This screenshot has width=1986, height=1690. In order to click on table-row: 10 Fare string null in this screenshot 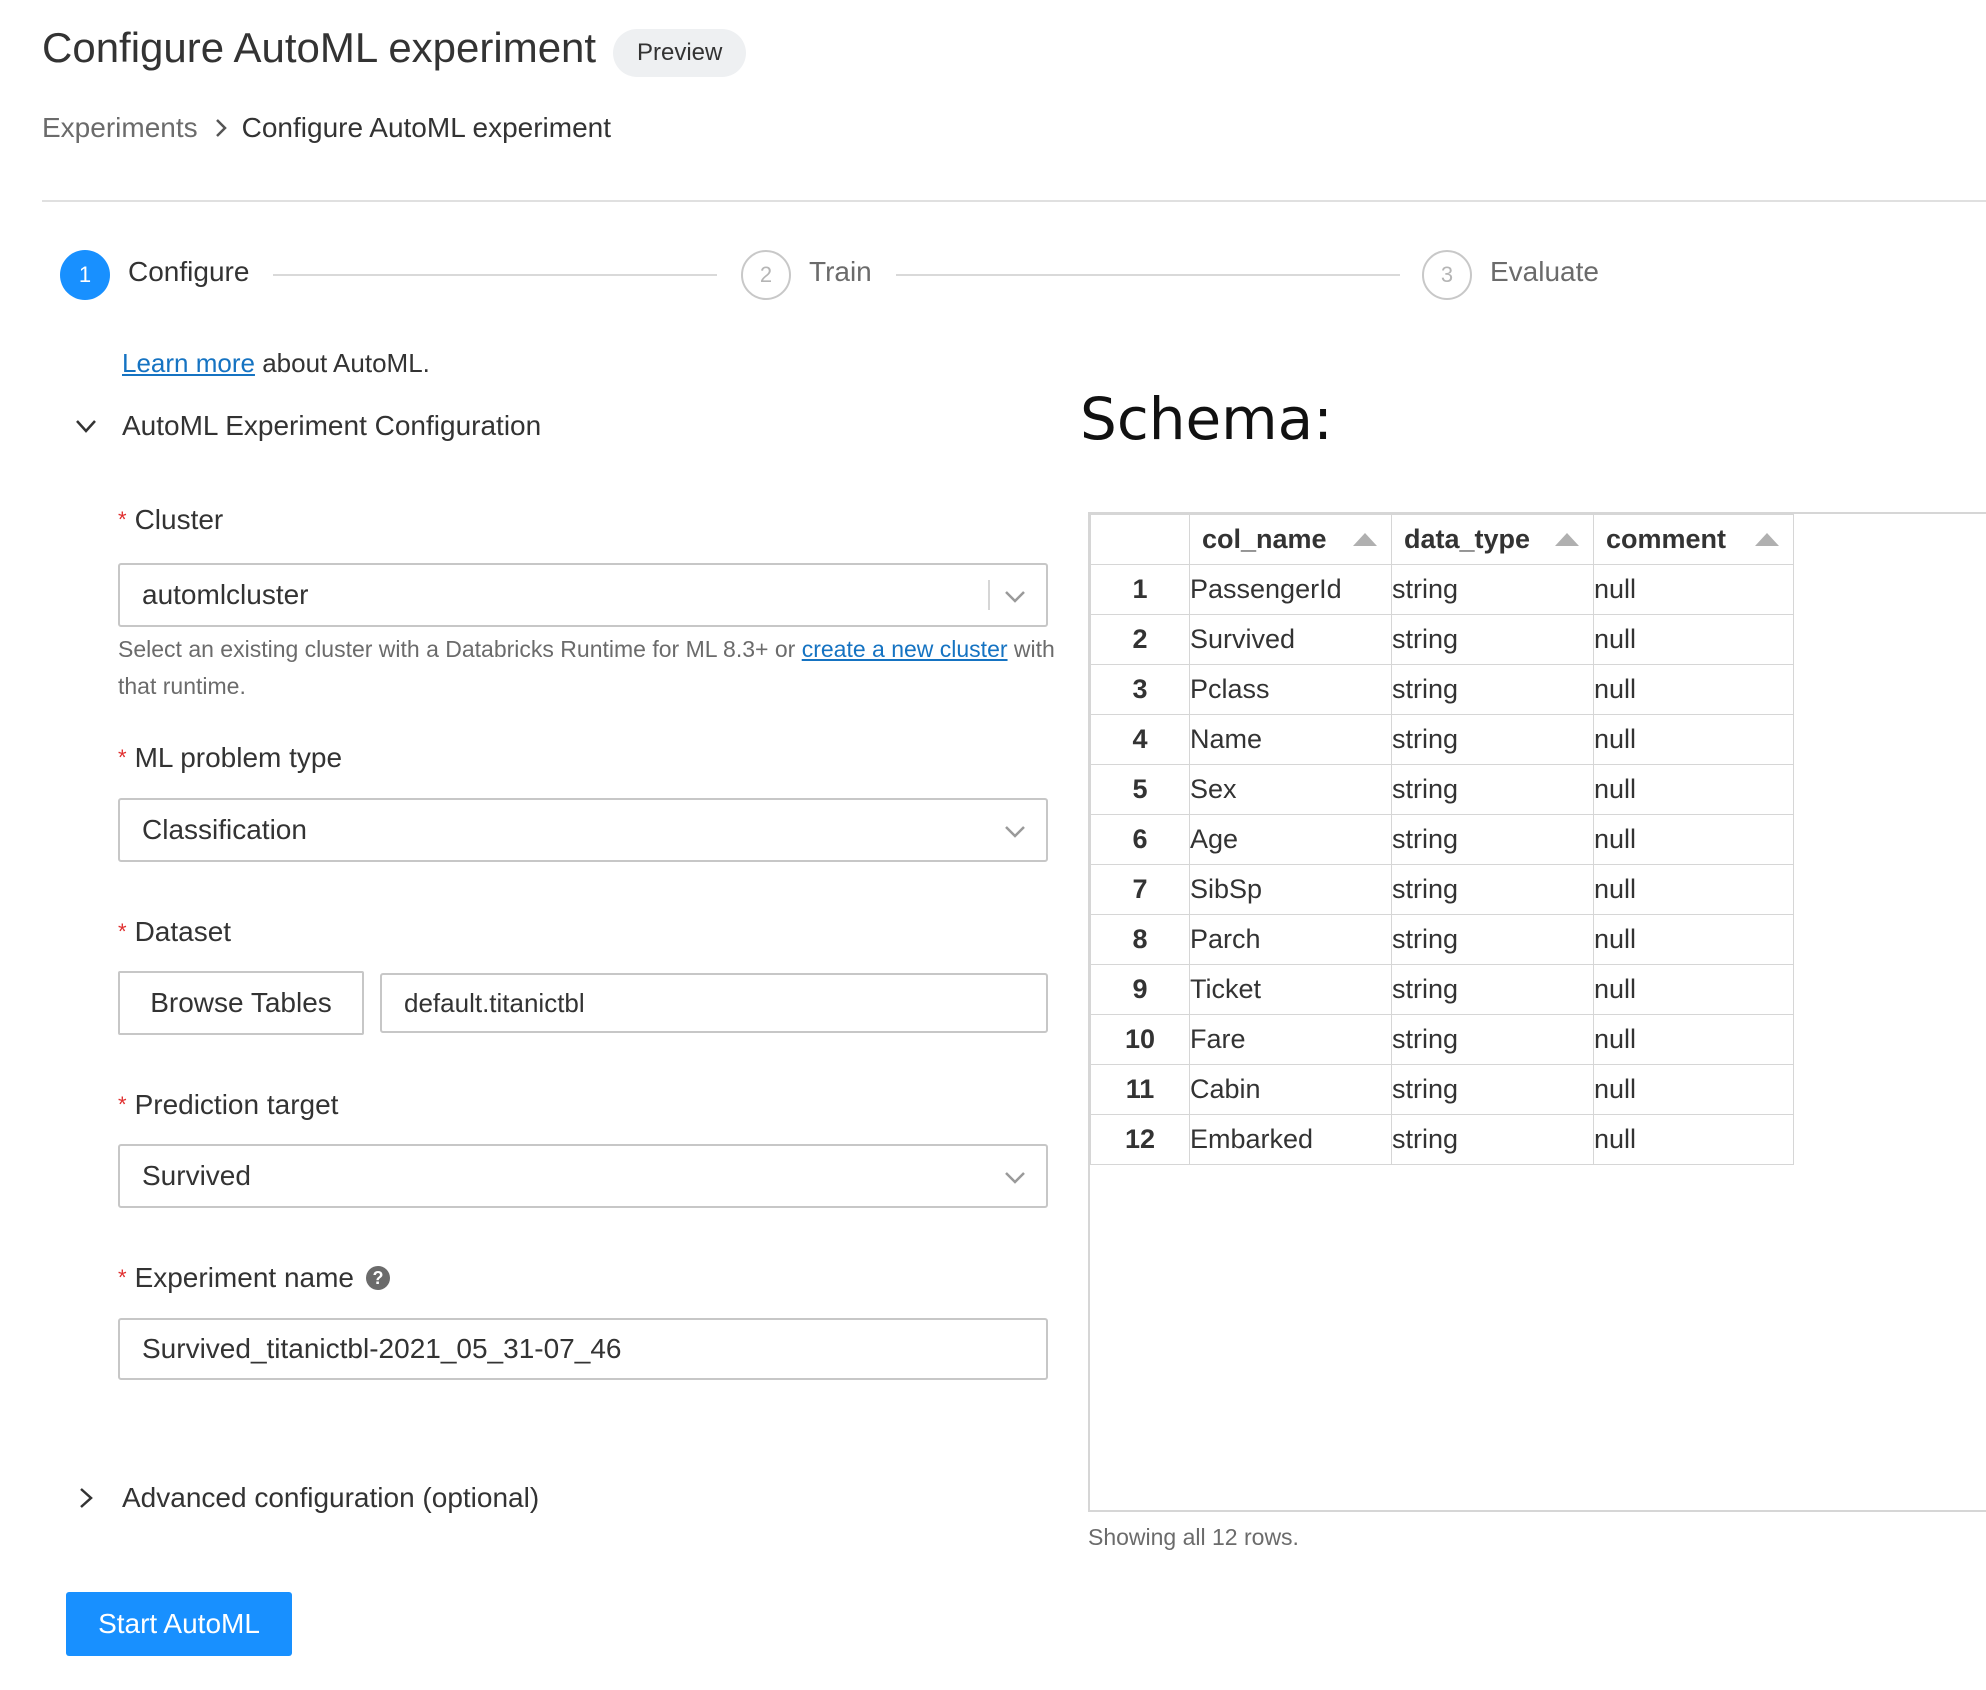, I will do `click(1442, 1039)`.